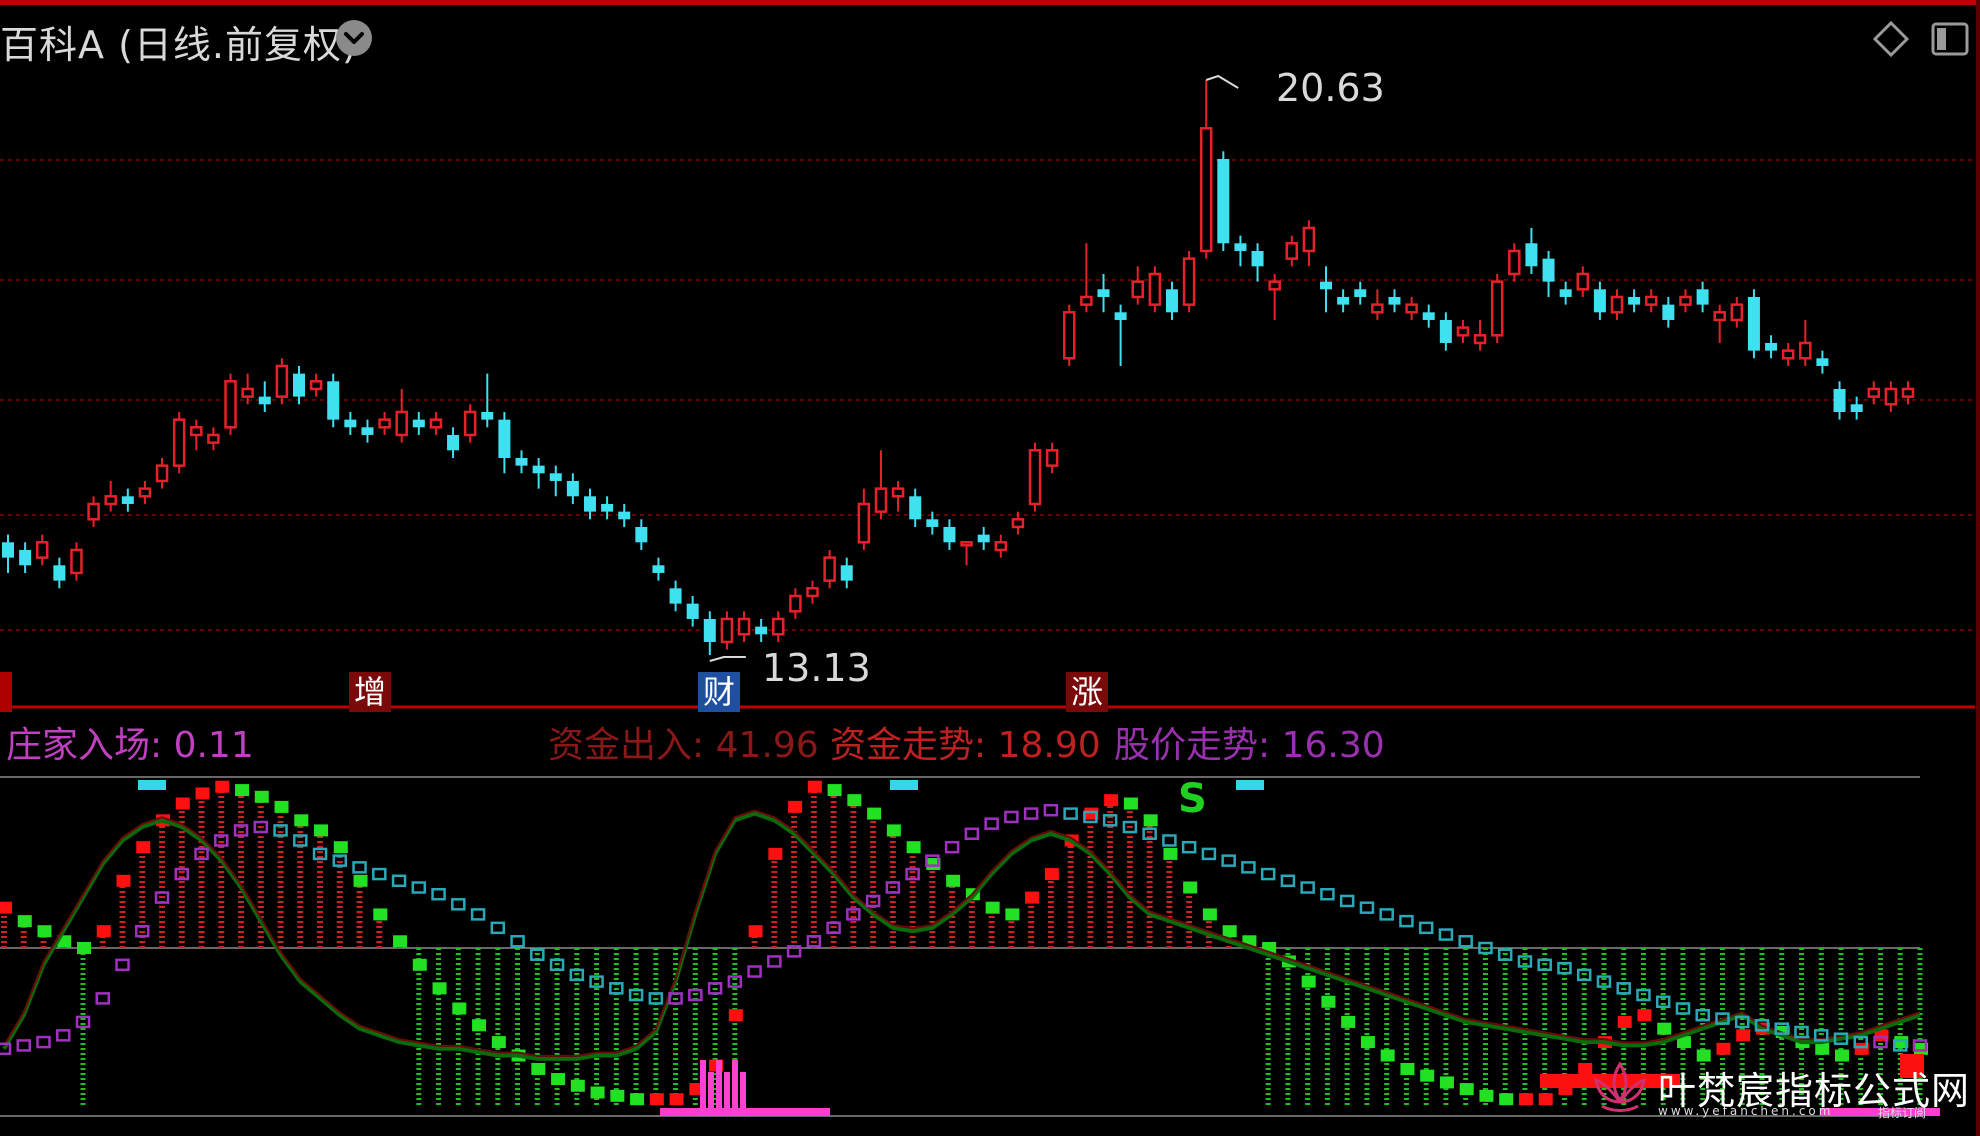  What do you see at coordinates (816, 668) in the screenshot?
I see `low-price-label: 13.13` at bounding box center [816, 668].